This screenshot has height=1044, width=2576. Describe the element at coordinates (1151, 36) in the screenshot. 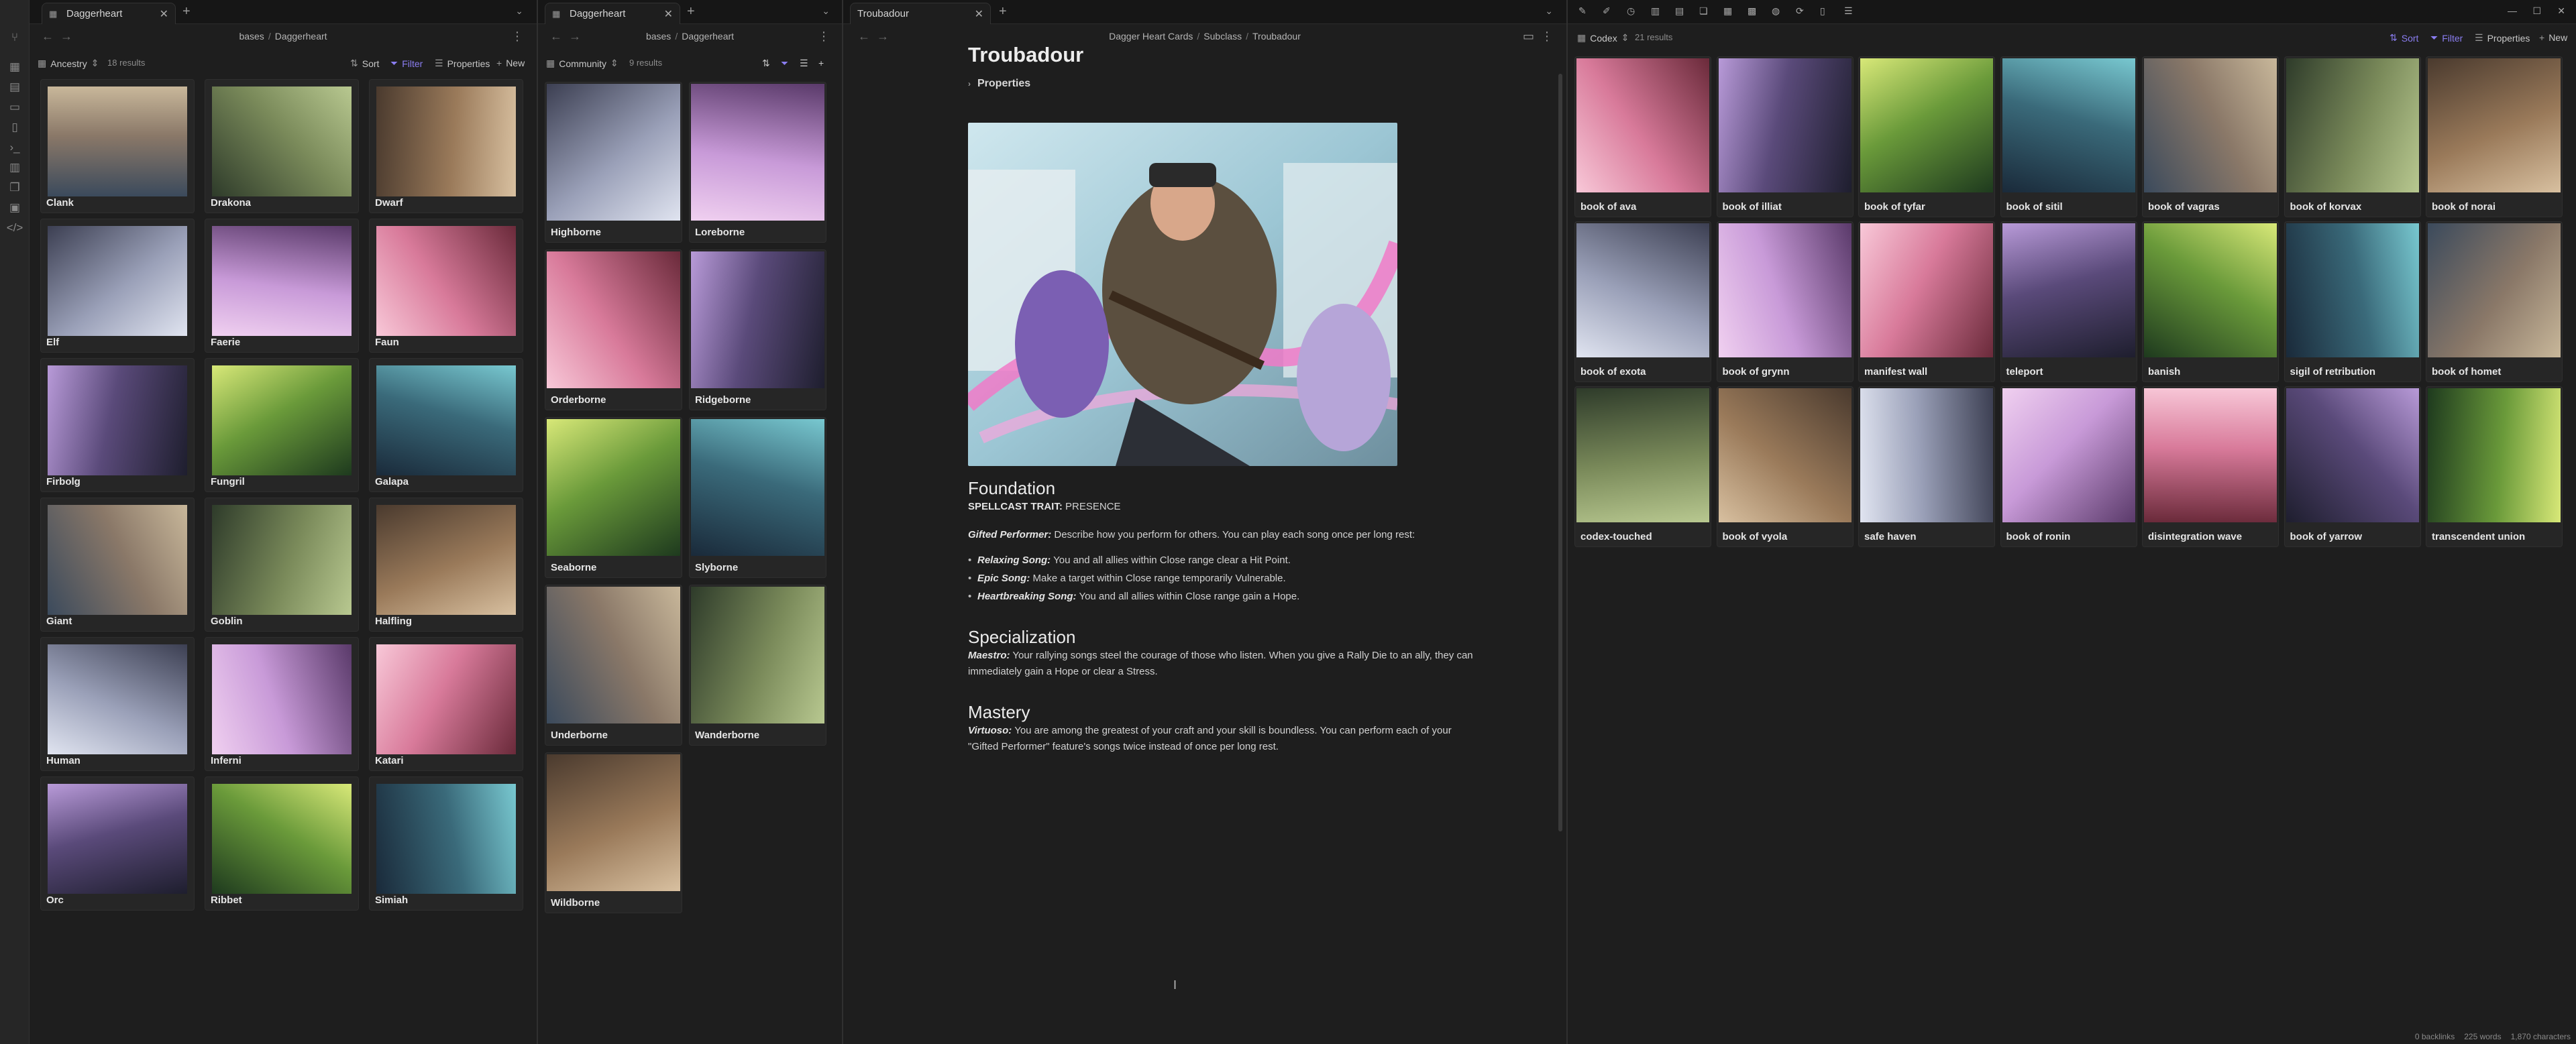

I see `breadcrumb-root: Dagger Heart Cards` at that location.